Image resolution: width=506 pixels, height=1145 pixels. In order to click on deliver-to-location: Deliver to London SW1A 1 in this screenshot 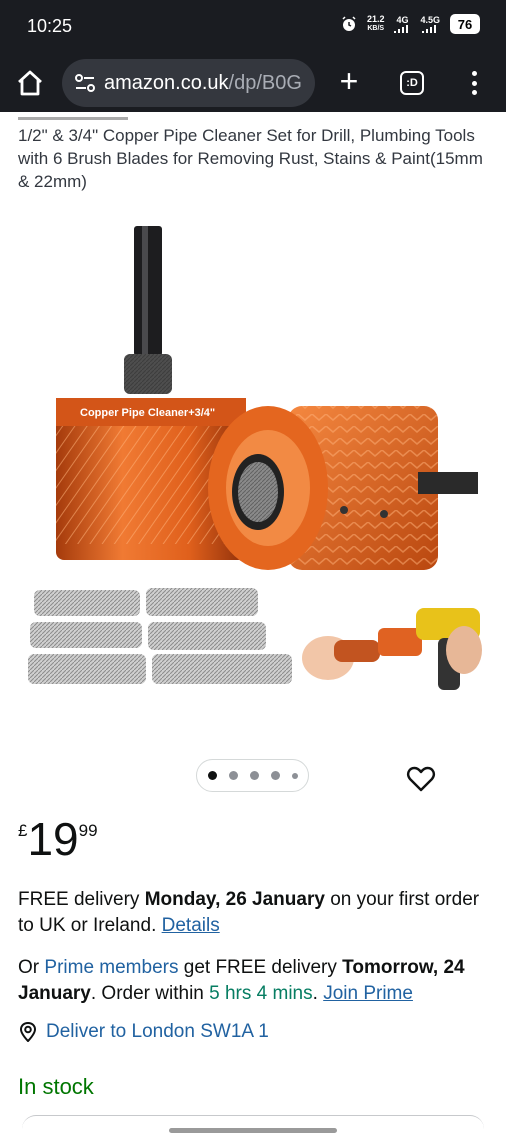, I will do `click(143, 1032)`.